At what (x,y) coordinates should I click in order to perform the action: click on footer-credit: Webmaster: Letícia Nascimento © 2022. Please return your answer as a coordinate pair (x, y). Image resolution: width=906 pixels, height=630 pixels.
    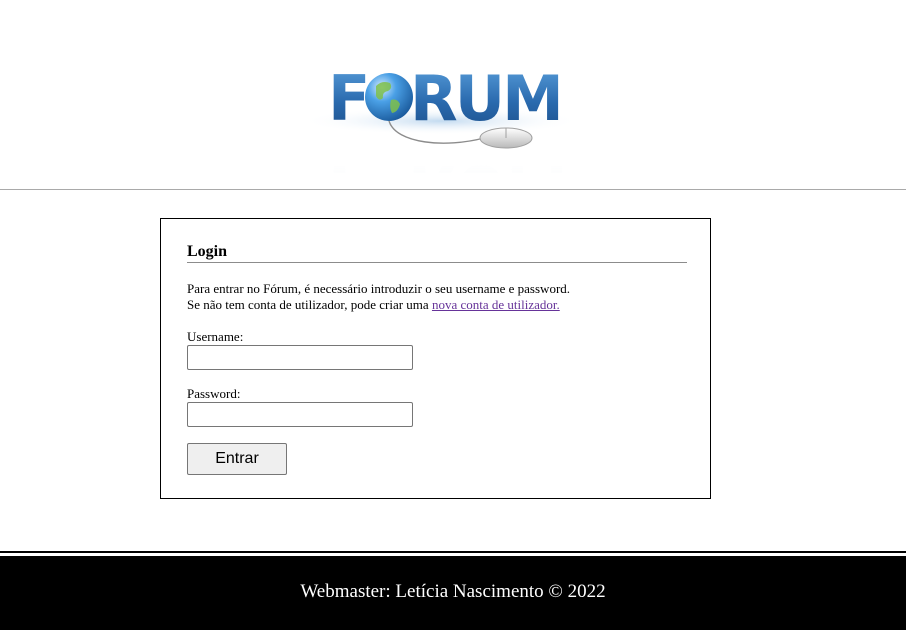
    Looking at the image, I should click on (453, 591).